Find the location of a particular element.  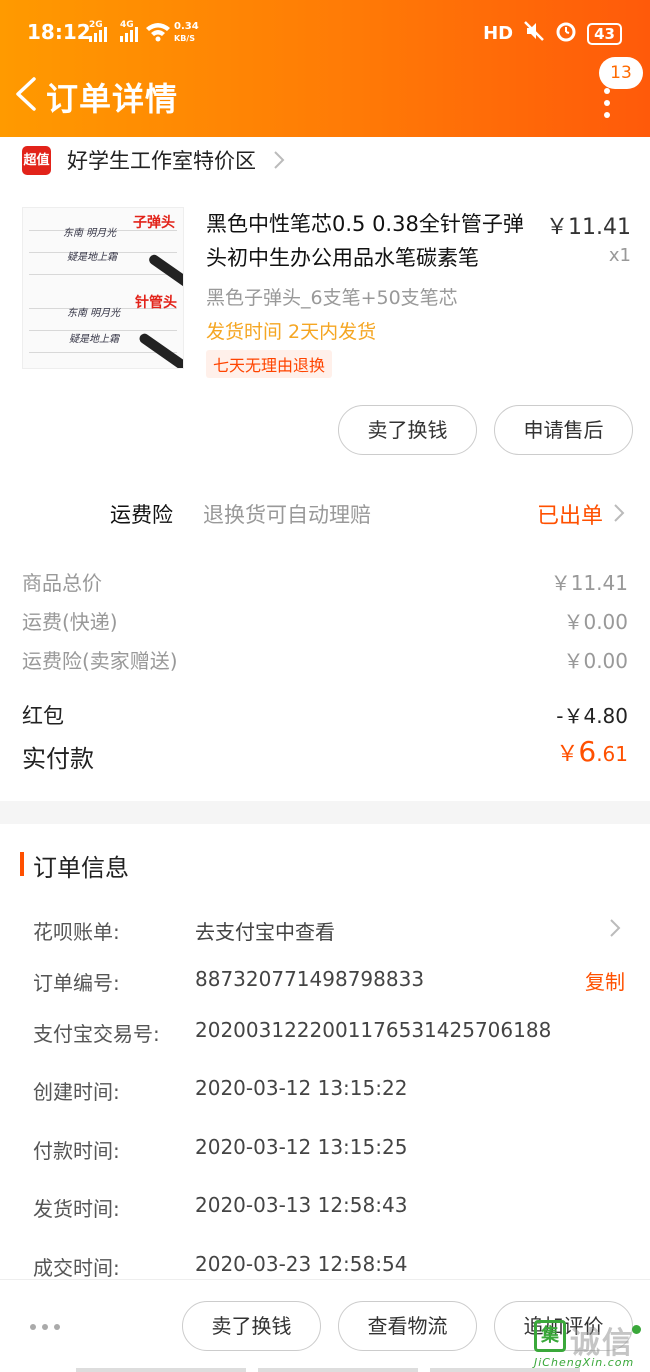

info-label: 发货时间: is located at coordinates (76, 1209).